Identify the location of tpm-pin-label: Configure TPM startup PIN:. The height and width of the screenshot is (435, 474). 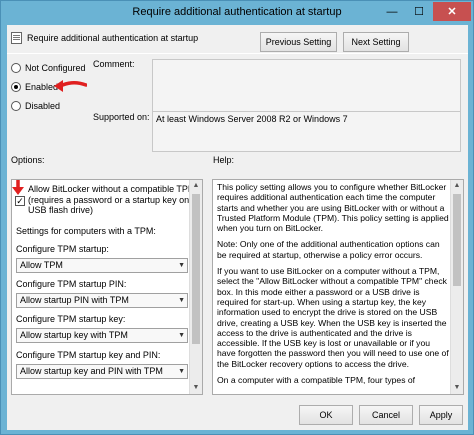
(71, 284).